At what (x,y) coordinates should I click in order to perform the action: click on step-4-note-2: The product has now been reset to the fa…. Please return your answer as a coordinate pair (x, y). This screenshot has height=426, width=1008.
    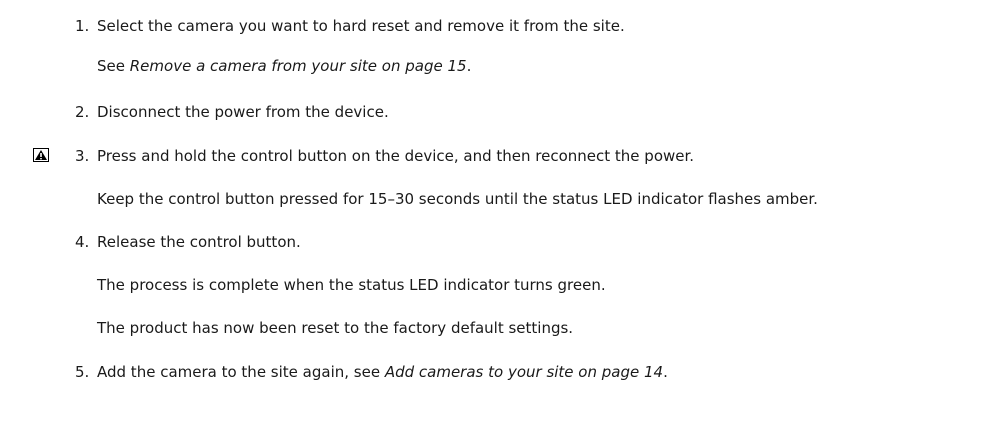
    Looking at the image, I should click on (335, 328).